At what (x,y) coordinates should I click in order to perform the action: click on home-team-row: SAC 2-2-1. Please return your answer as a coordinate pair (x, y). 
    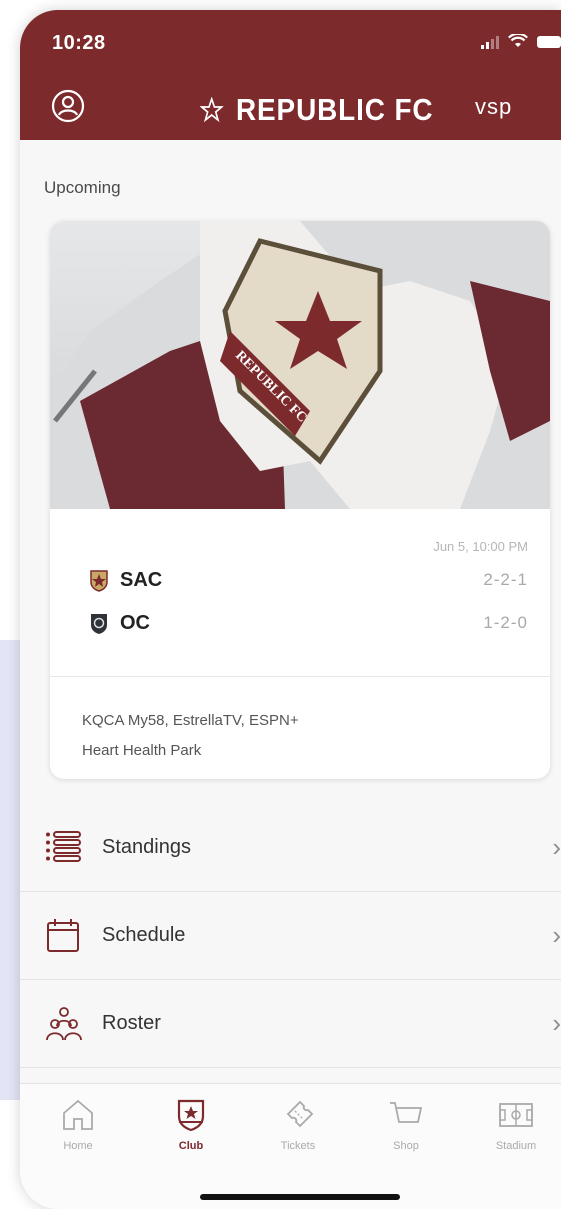
    Looking at the image, I should click on (308, 580).